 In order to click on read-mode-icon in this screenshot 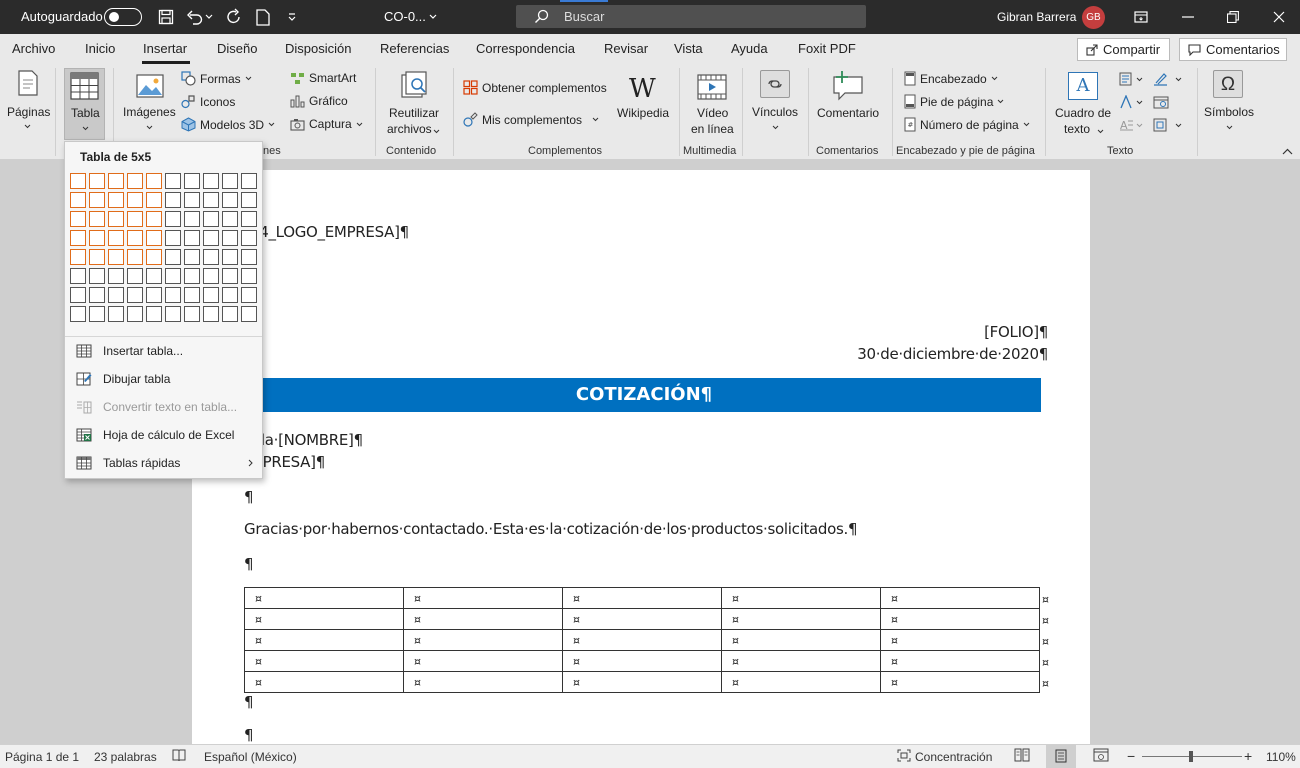, I will do `click(1022, 755)`.